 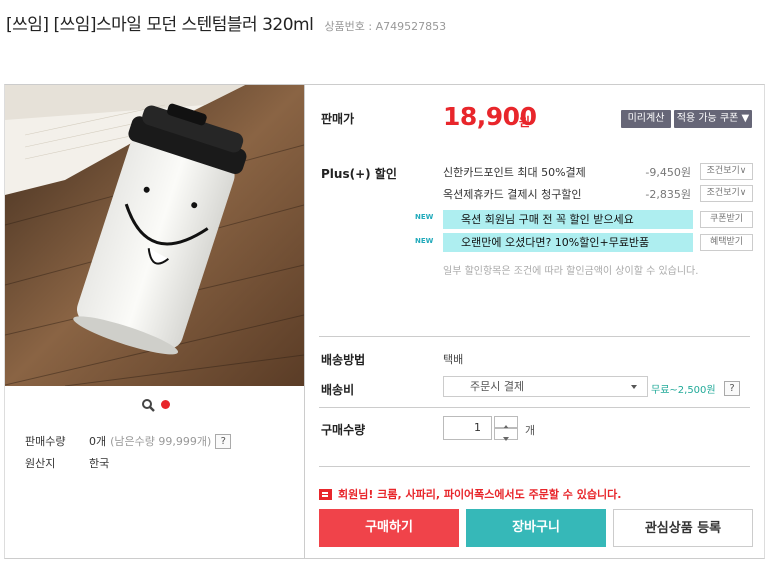 I want to click on condition-button-2: 조건보기∨, so click(x=726, y=193).